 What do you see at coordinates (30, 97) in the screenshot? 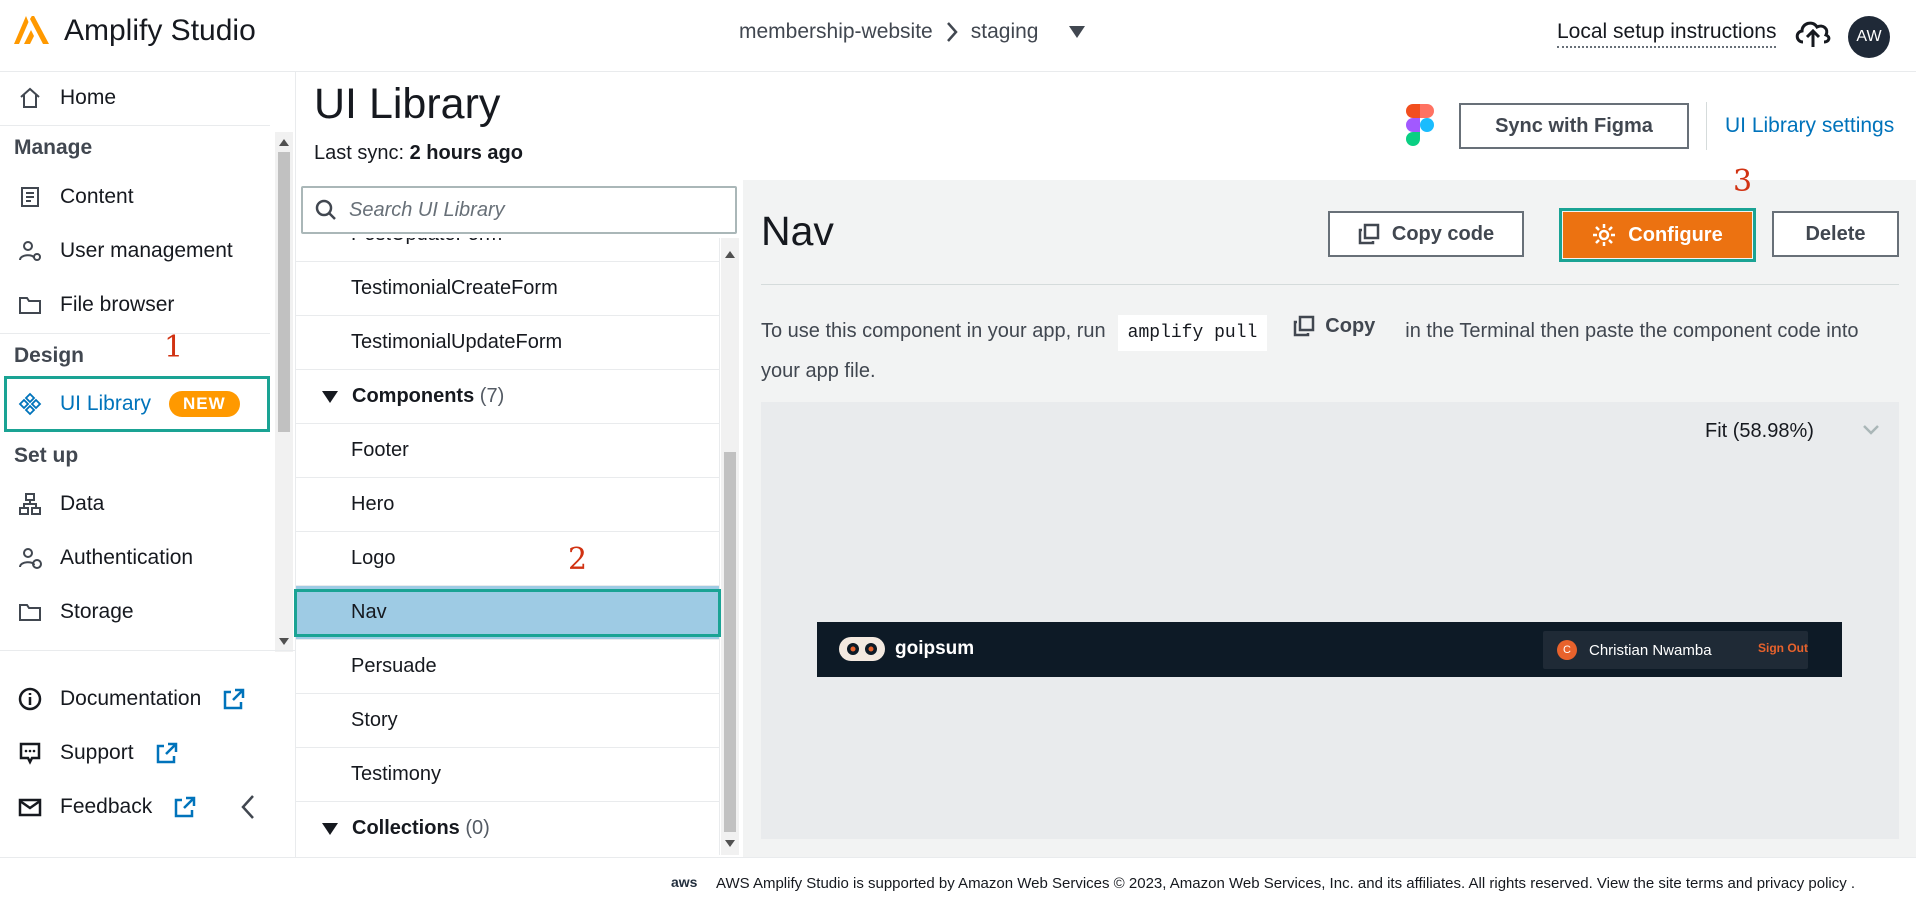
I see `home-icon` at bounding box center [30, 97].